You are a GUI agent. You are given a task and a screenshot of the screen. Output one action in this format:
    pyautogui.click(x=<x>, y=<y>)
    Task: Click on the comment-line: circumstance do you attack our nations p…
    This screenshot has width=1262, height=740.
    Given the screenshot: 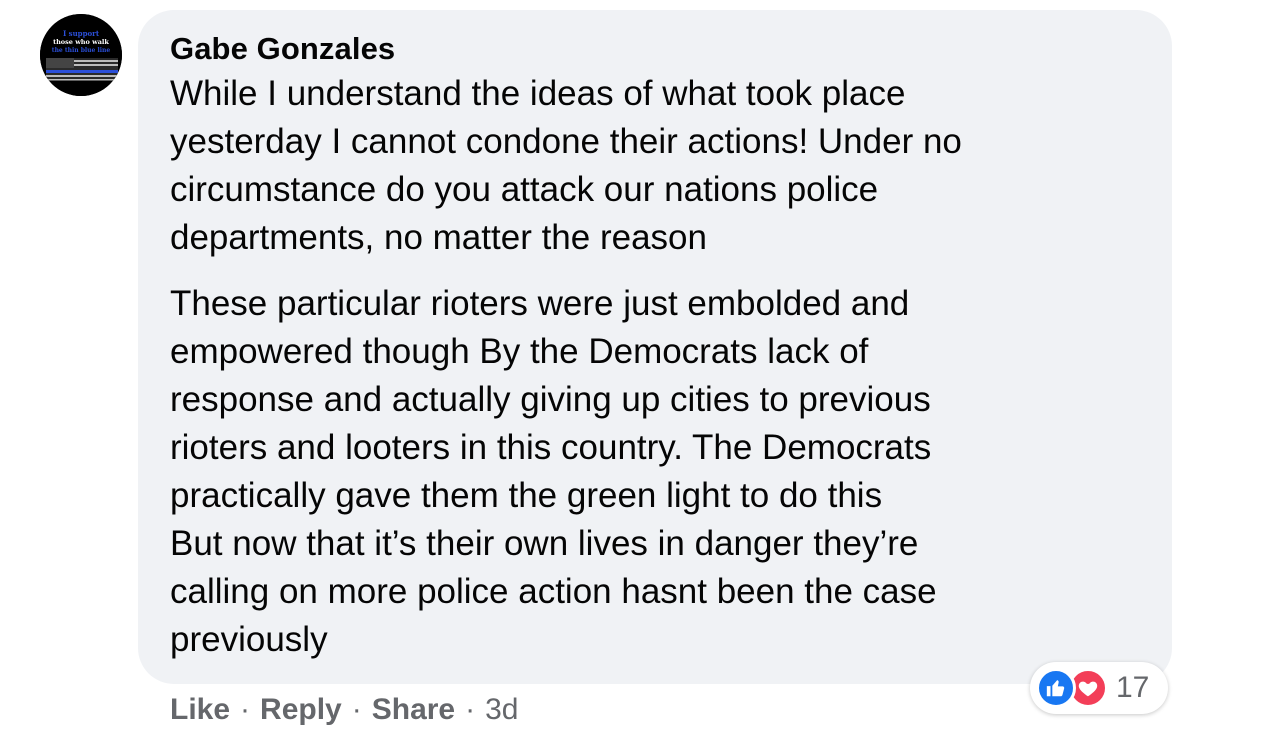 What is the action you would take?
    pyautogui.click(x=524, y=189)
    